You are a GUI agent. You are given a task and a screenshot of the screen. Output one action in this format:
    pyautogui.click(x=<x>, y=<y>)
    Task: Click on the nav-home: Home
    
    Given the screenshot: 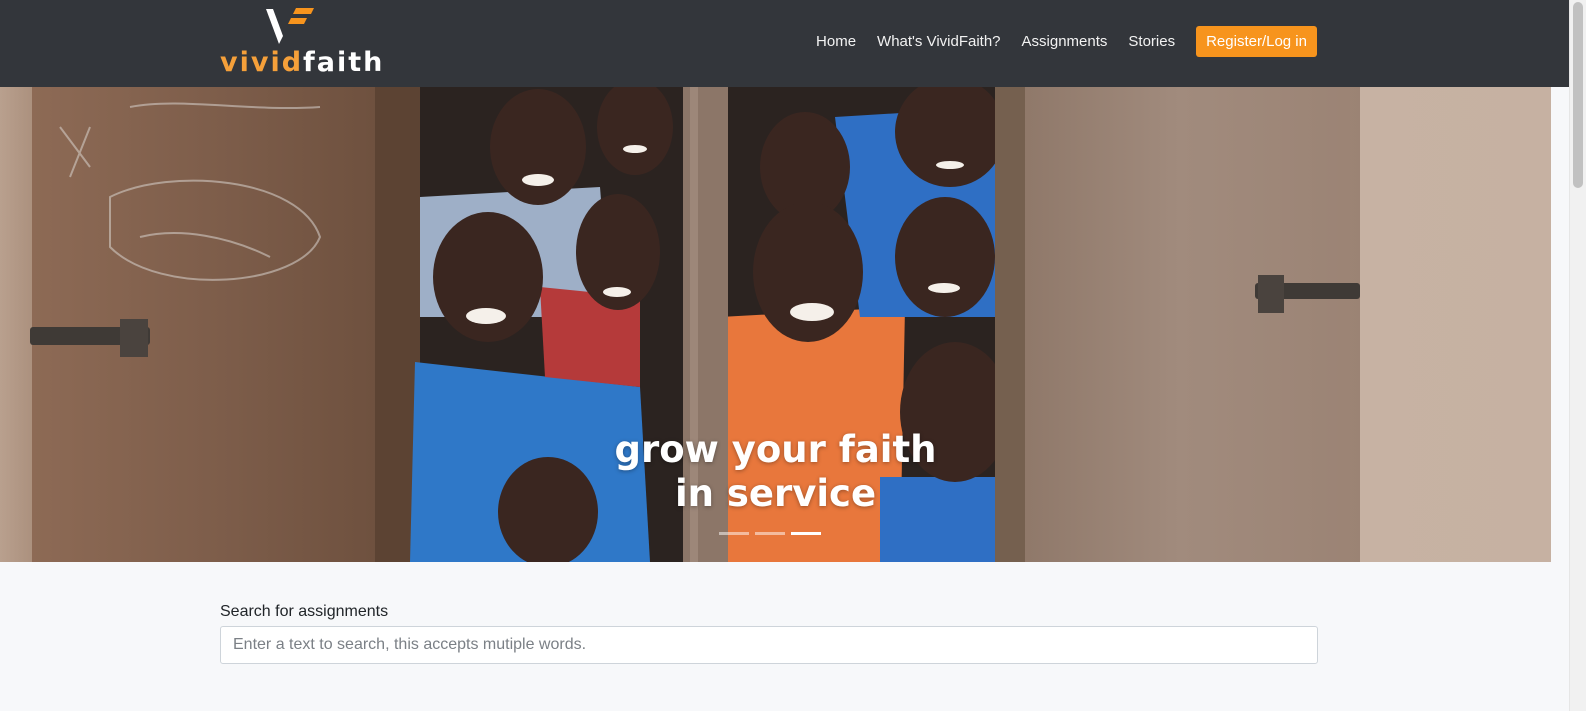 What is the action you would take?
    pyautogui.click(x=836, y=41)
    